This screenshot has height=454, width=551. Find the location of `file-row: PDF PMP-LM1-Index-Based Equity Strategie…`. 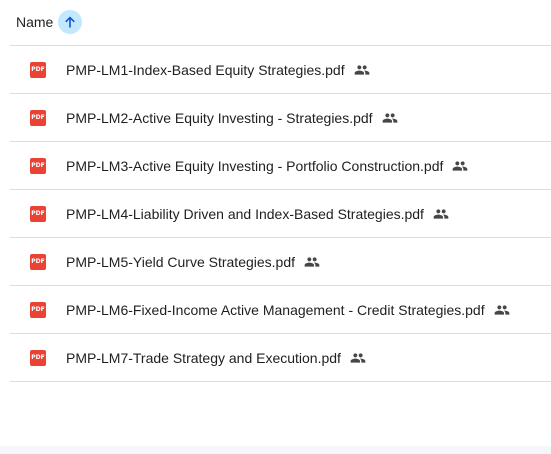

file-row: PDF PMP-LM1-Index-Based Equity Strategie… is located at coordinates (280, 70).